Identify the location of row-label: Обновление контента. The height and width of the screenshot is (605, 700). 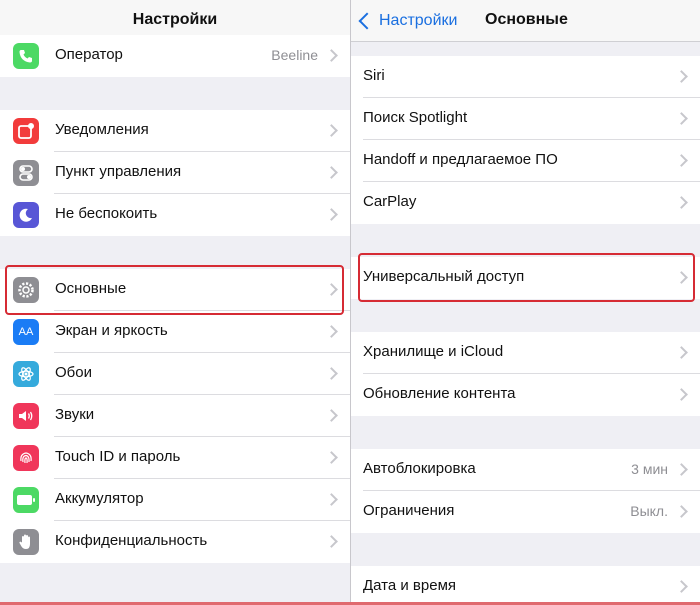
(439, 393).